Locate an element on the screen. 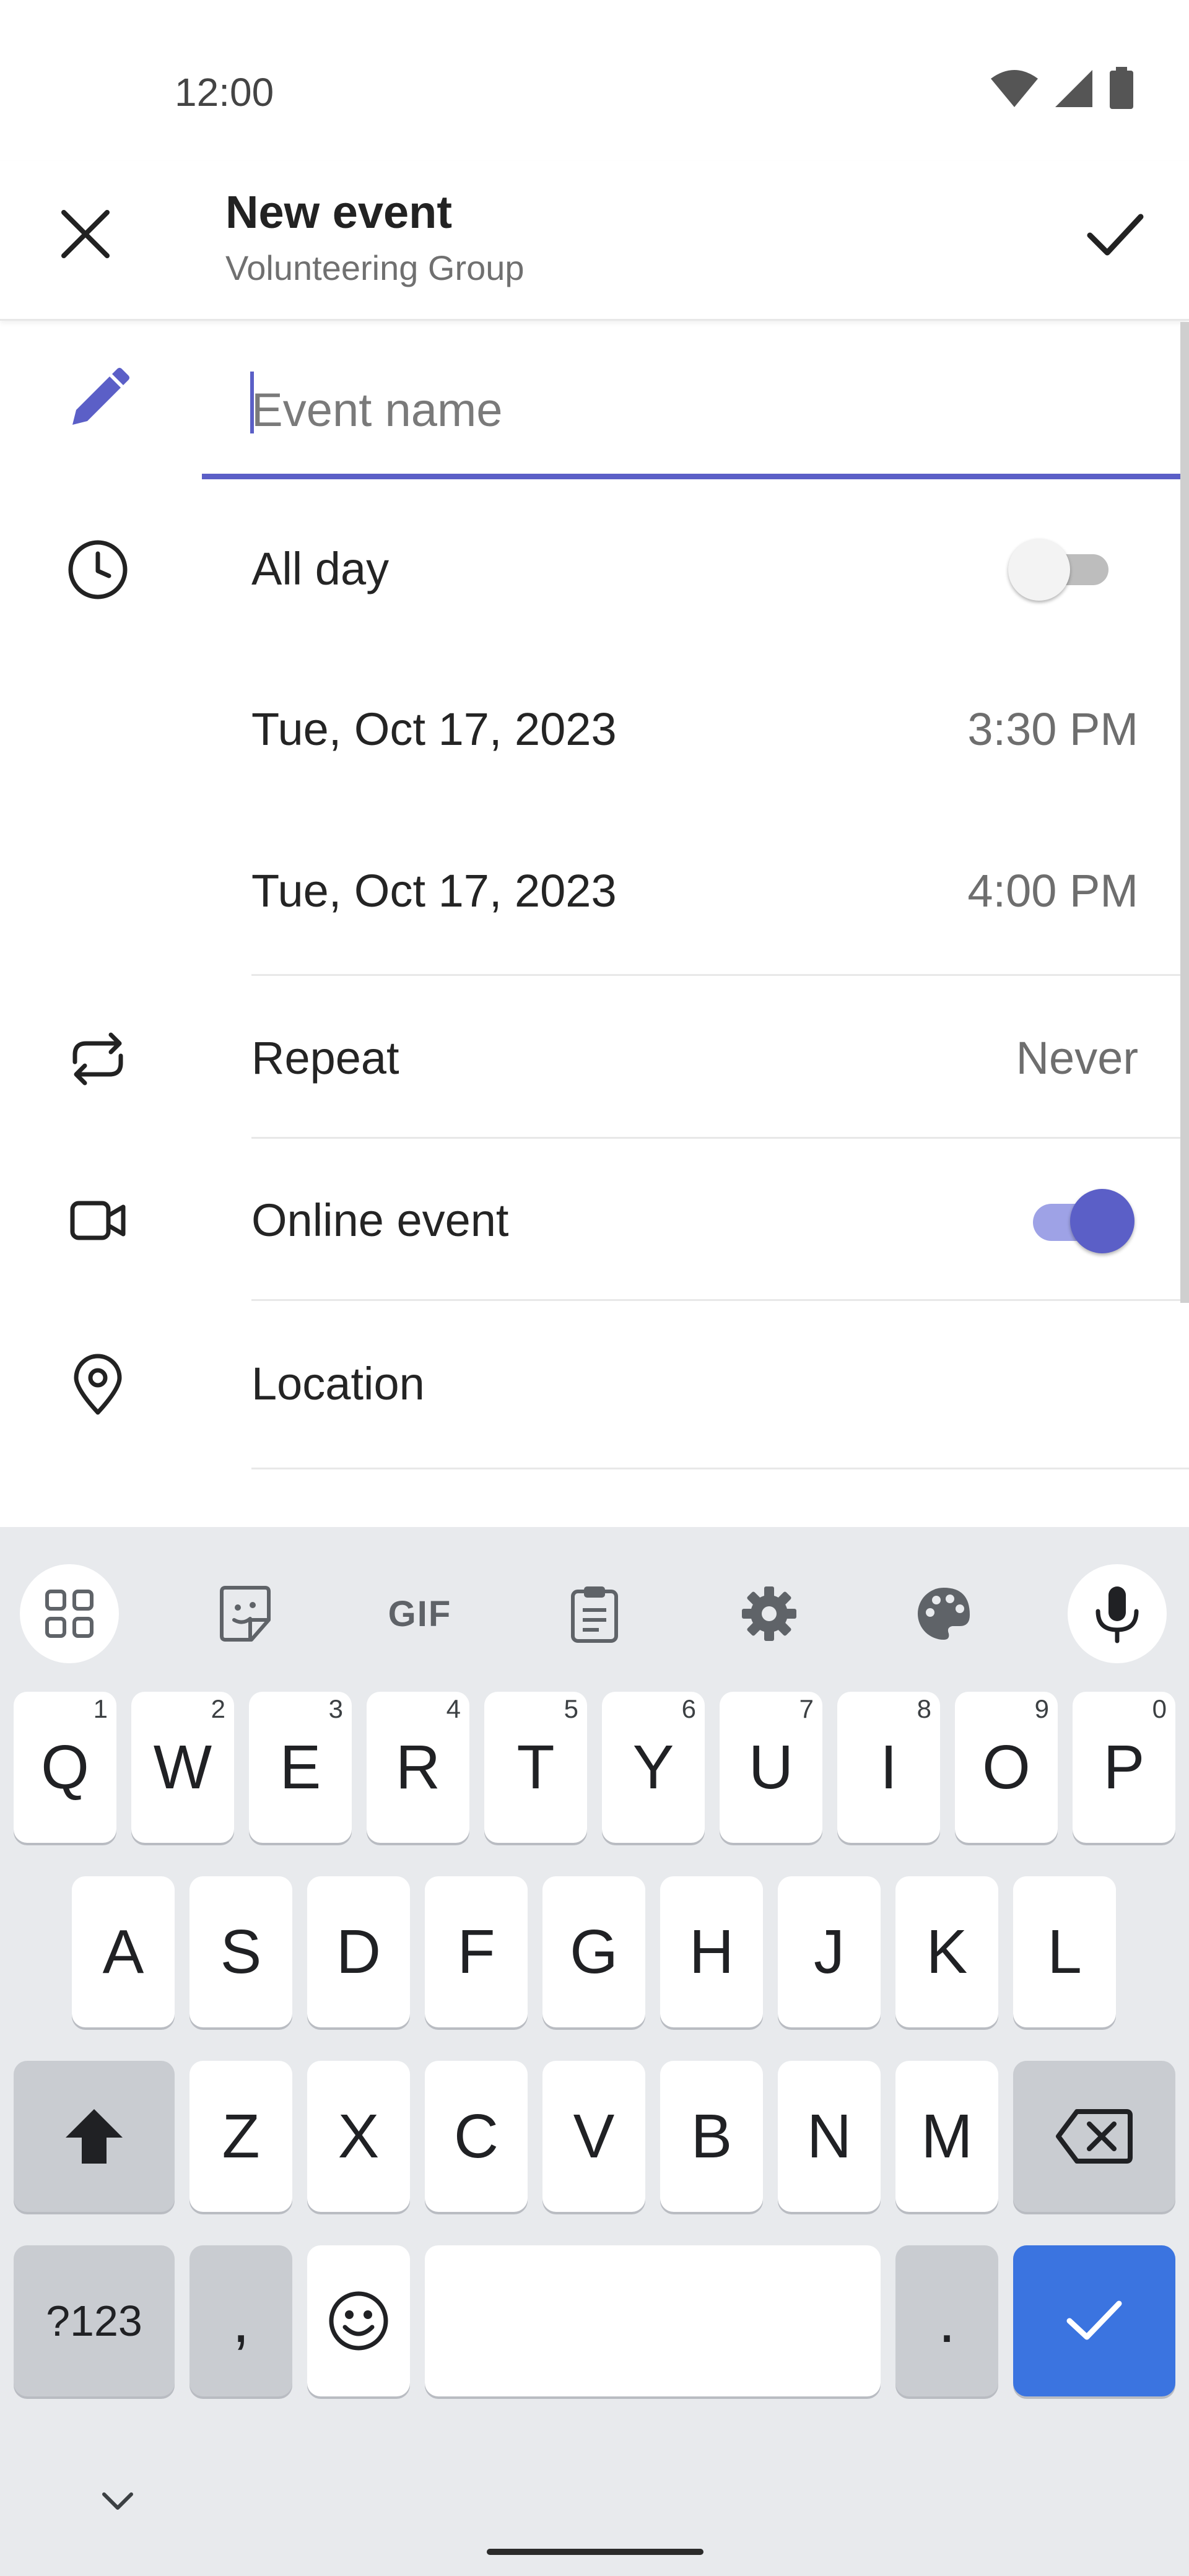  key-n: N is located at coordinates (829, 2136).